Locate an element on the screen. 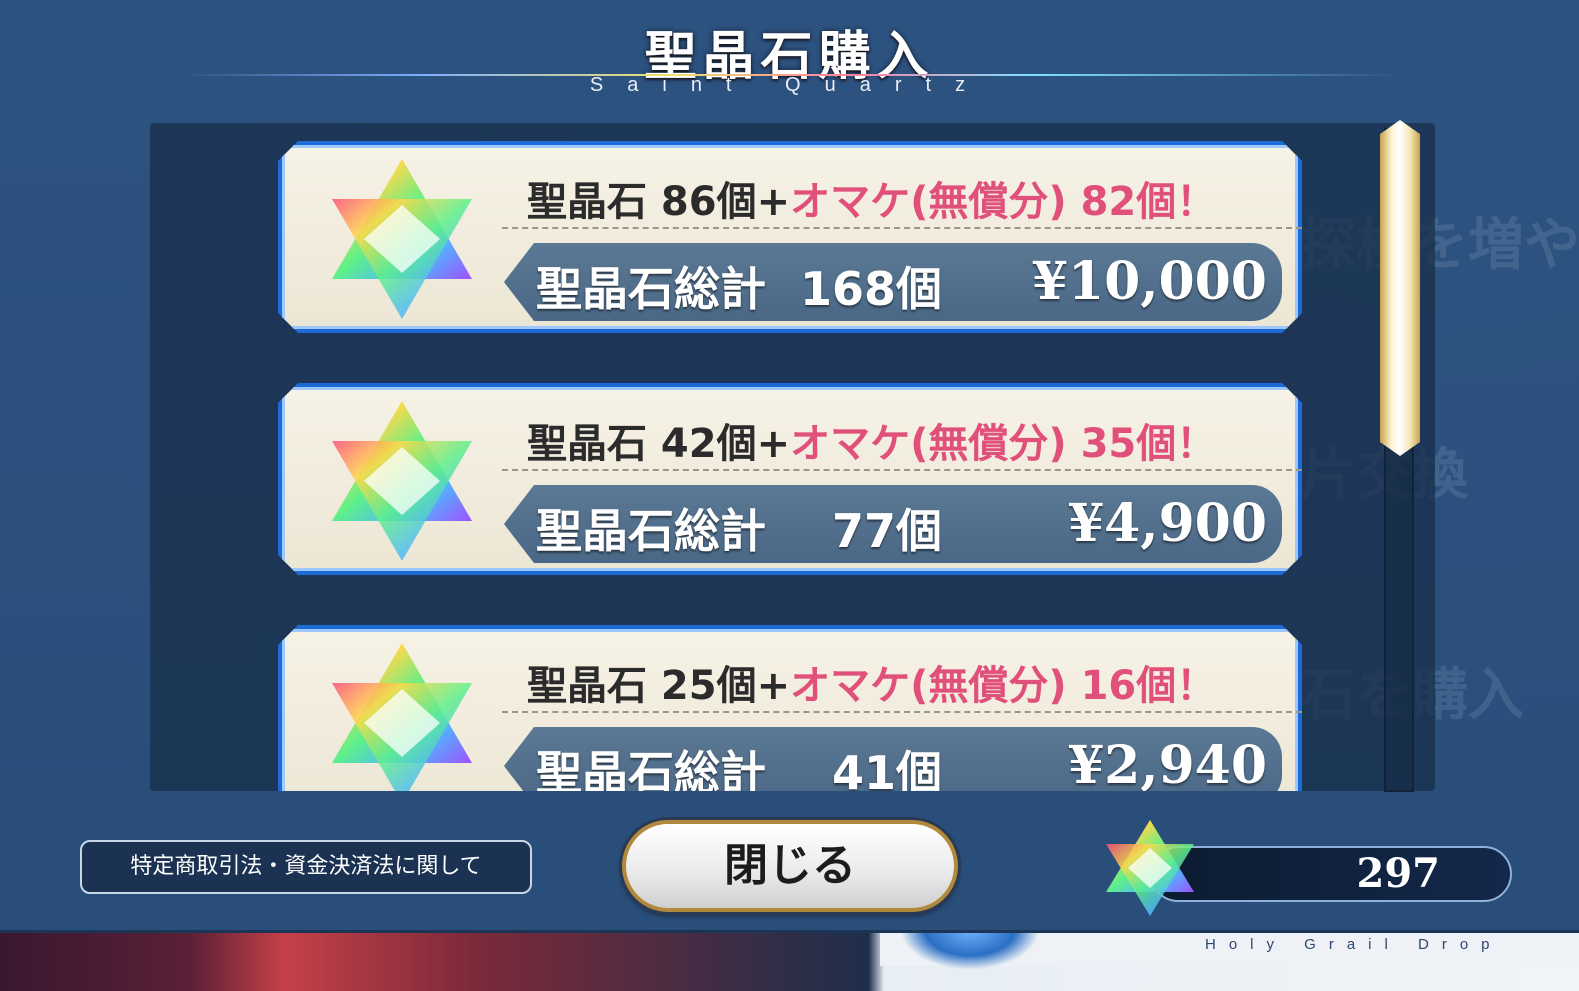  quartz-pack-item-2: 聖晶石 42個+オマケ(無償分) 35個！ 聖晶石総計 77個 ¥4,900 is located at coordinates (790, 479).